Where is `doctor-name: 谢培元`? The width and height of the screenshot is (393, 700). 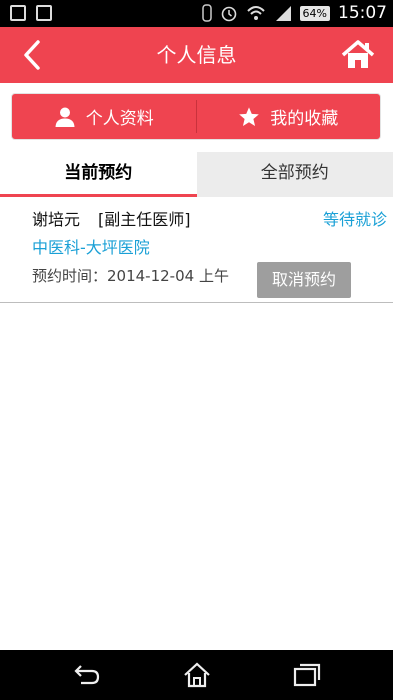 doctor-name: 谢培元 is located at coordinates (56, 219).